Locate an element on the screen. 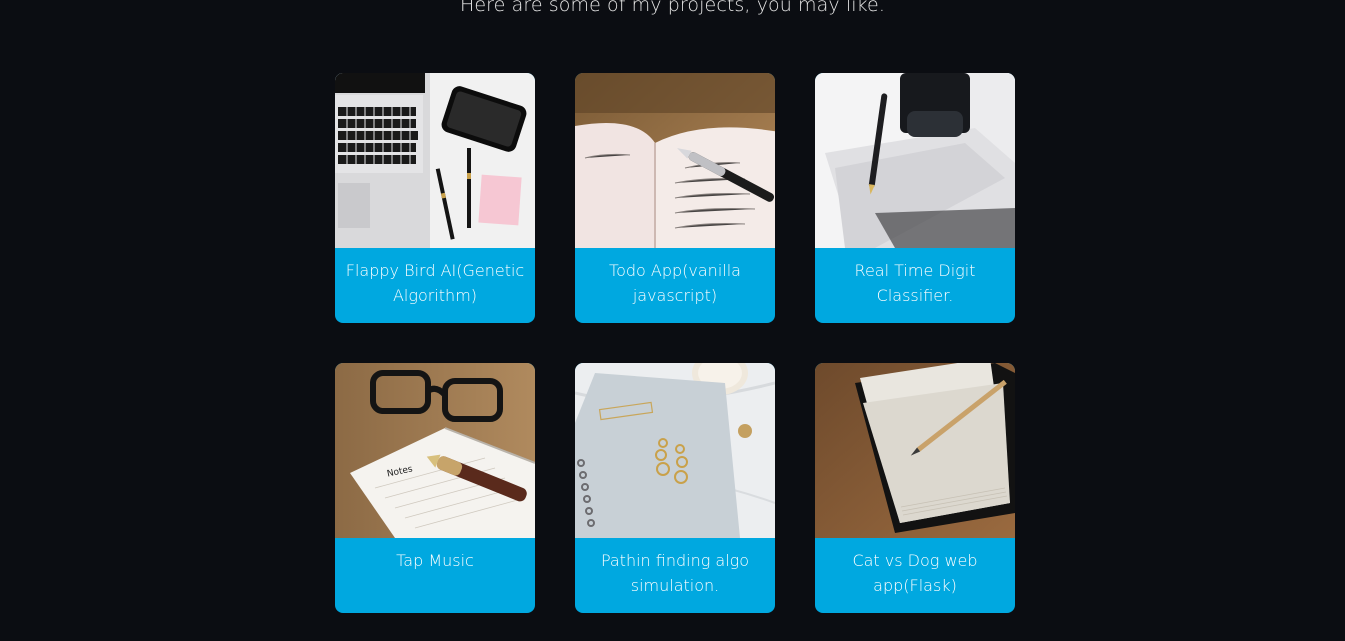  project-card-pathfinding: Pathin finding algo simulation. is located at coordinates (675, 488).